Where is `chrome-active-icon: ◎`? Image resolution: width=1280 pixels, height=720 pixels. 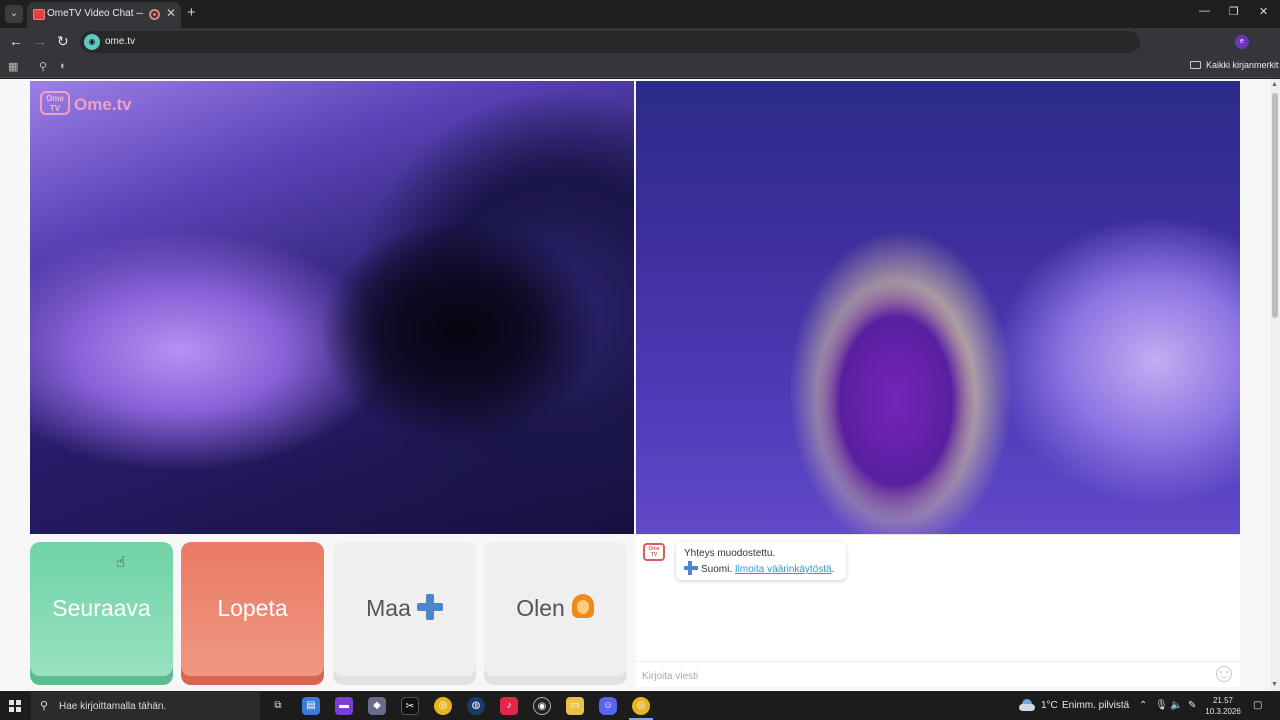 chrome-active-icon: ◎ is located at coordinates (641, 708).